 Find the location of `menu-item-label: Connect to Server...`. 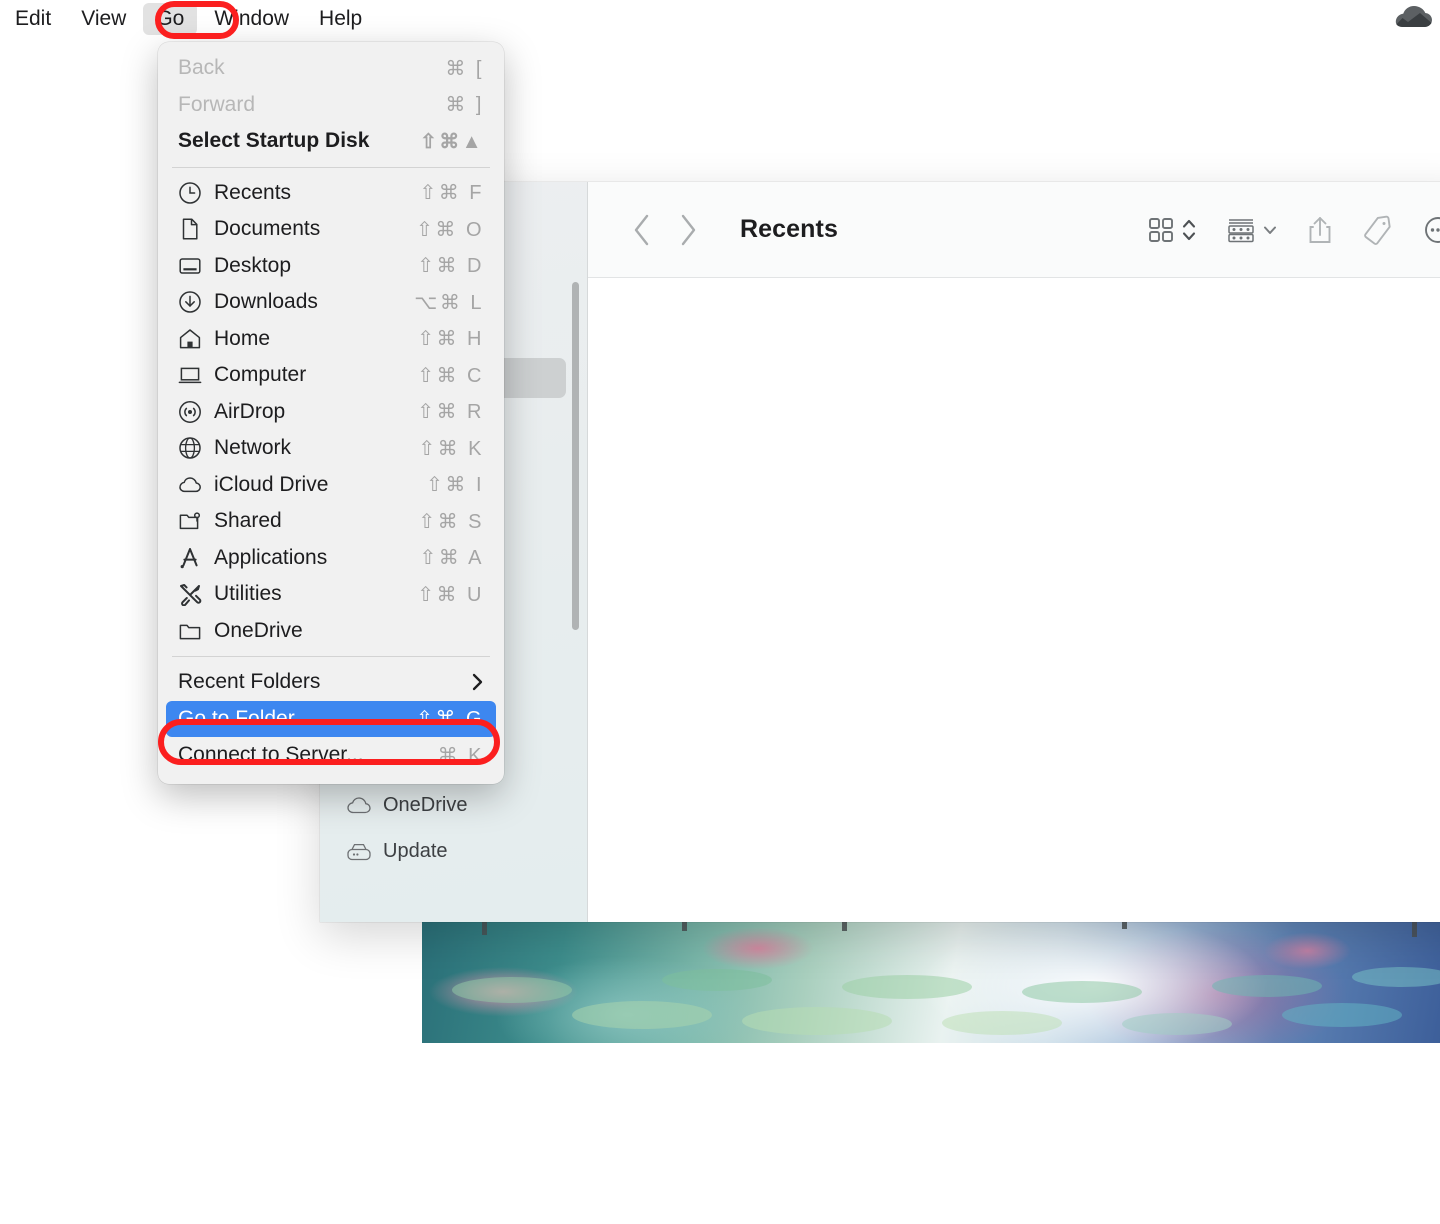

menu-item-label: Connect to Server... is located at coordinates (271, 755).